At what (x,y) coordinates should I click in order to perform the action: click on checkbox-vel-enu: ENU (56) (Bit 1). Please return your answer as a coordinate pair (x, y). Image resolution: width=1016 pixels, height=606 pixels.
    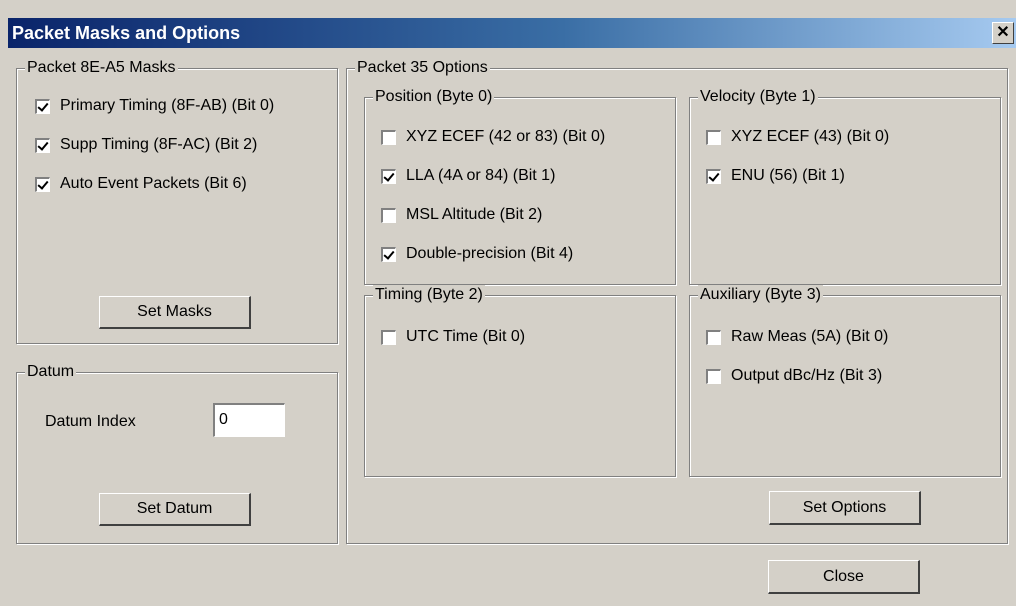
    Looking at the image, I should click on (775, 176).